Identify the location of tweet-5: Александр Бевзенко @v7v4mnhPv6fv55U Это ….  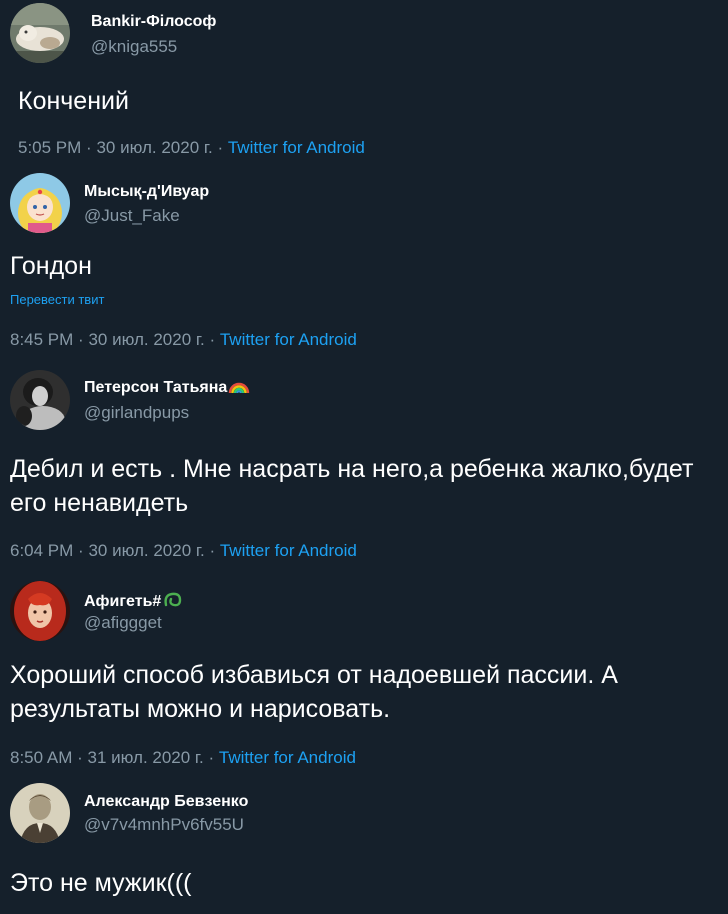
(364, 846).